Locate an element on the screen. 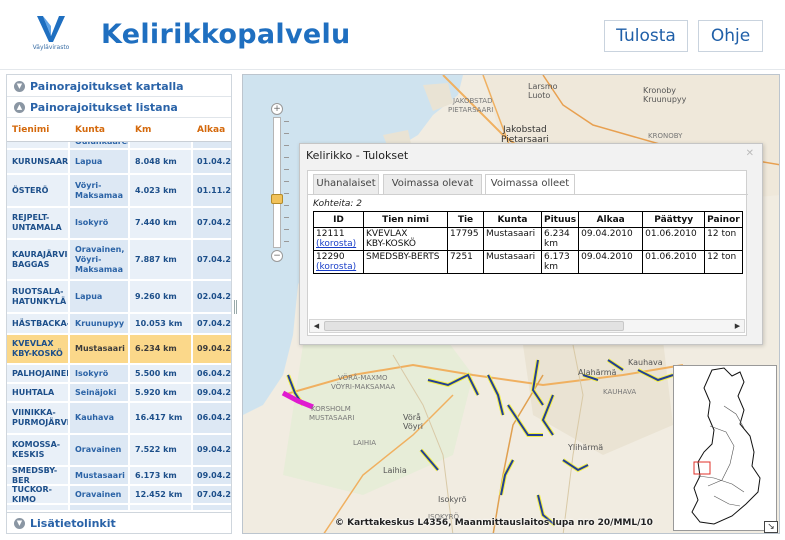  table-row: TUCKOR-KIMOOravainen12.452 km07.04.20 is located at coordinates (119, 495).